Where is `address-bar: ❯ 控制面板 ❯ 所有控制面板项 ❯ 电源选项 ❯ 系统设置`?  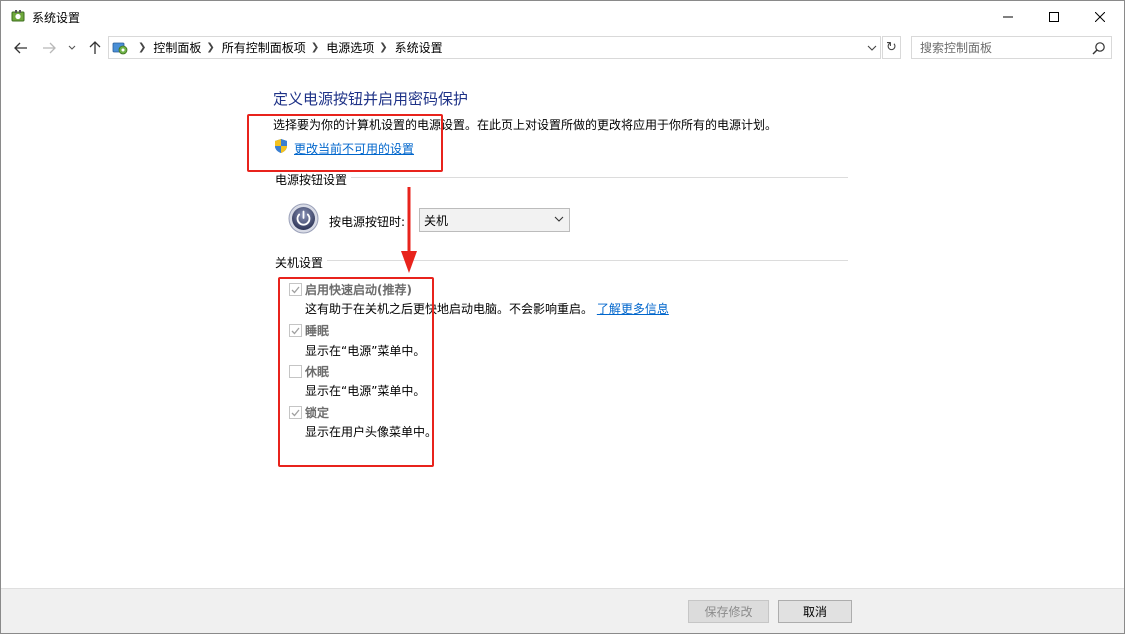 address-bar: ❯ 控制面板 ❯ 所有控制面板项 ❯ 电源选项 ❯ 系统设置 is located at coordinates (494, 47).